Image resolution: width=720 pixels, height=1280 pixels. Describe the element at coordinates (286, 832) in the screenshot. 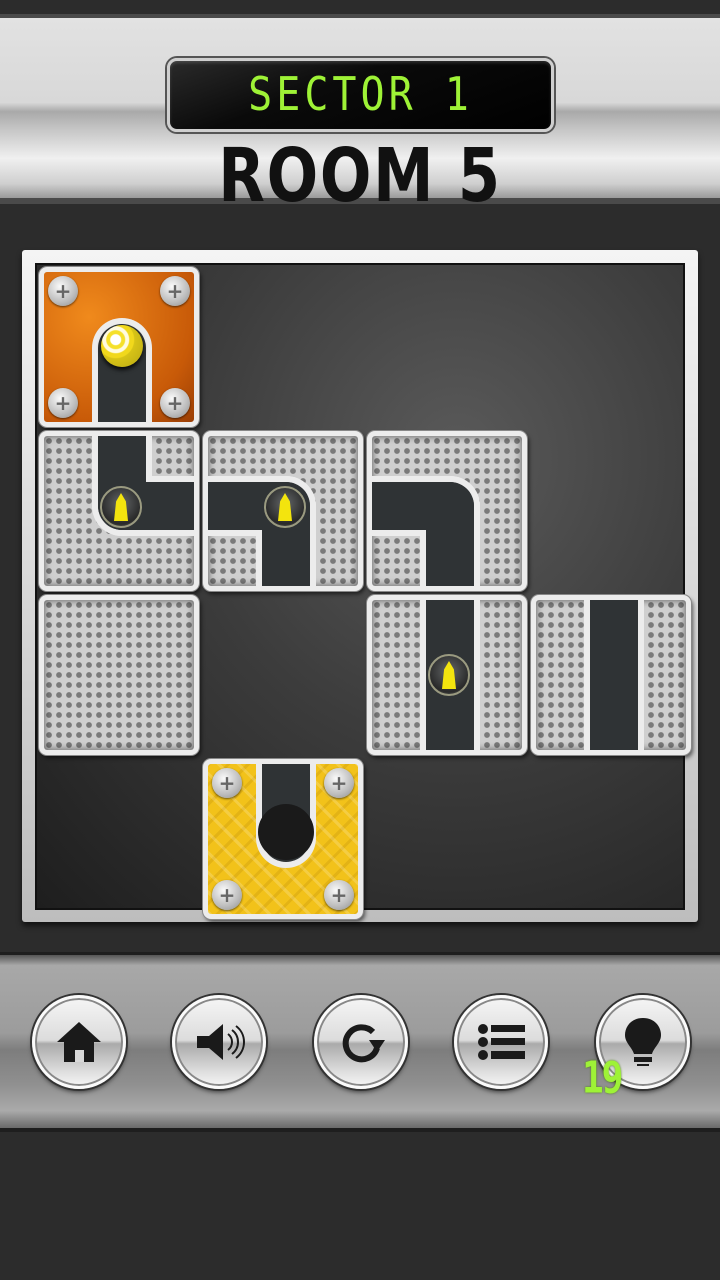

I see `goal-hole` at that location.